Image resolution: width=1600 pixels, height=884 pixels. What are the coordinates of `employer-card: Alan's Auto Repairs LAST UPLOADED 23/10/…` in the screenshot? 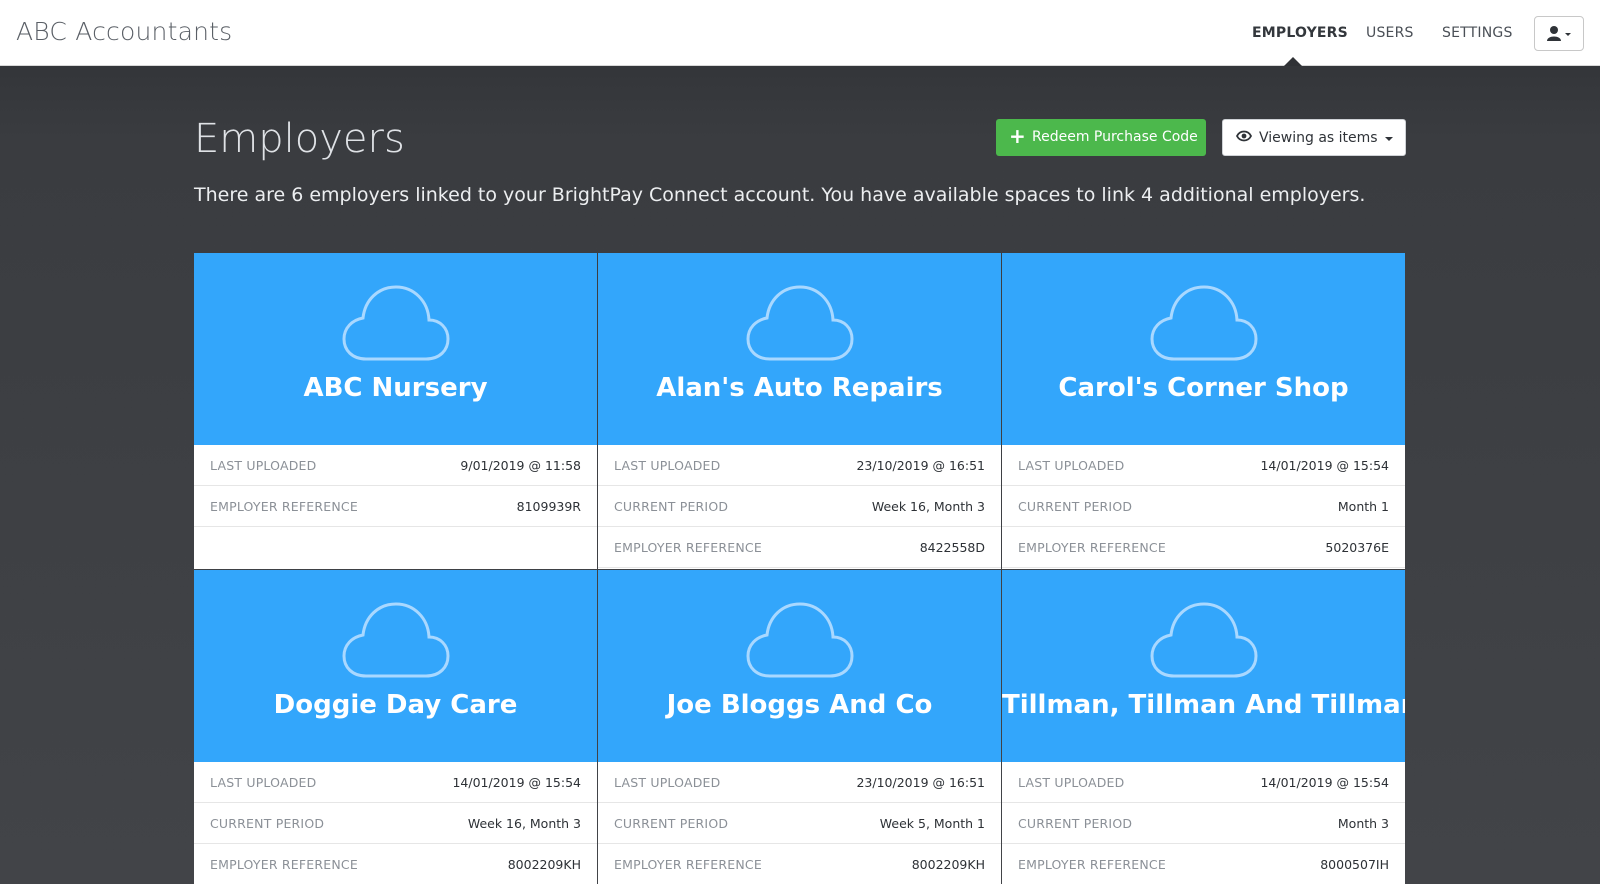 It's located at (799, 411).